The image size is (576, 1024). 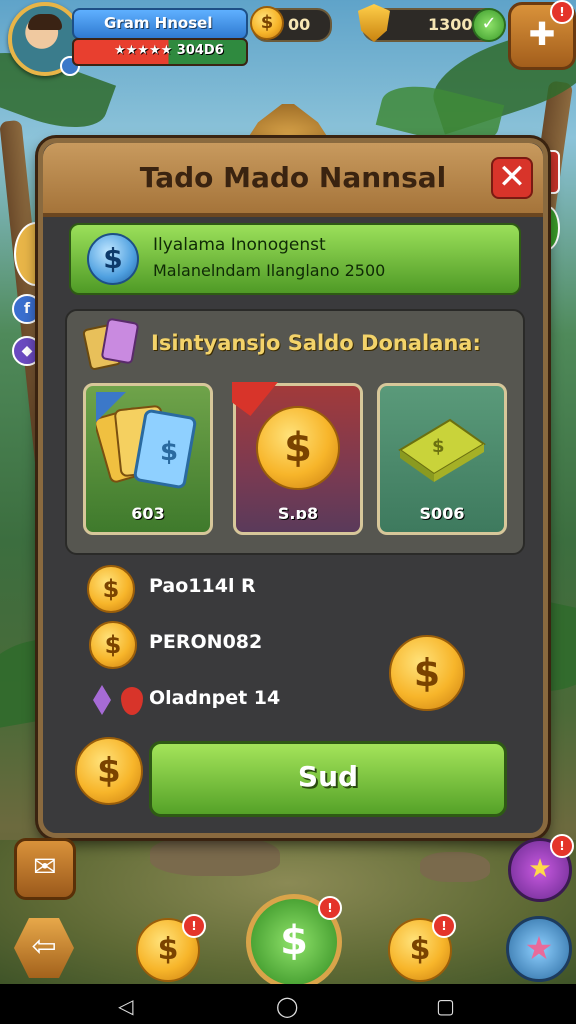 I want to click on offer-price-2: S.ɒ8, so click(x=298, y=513).